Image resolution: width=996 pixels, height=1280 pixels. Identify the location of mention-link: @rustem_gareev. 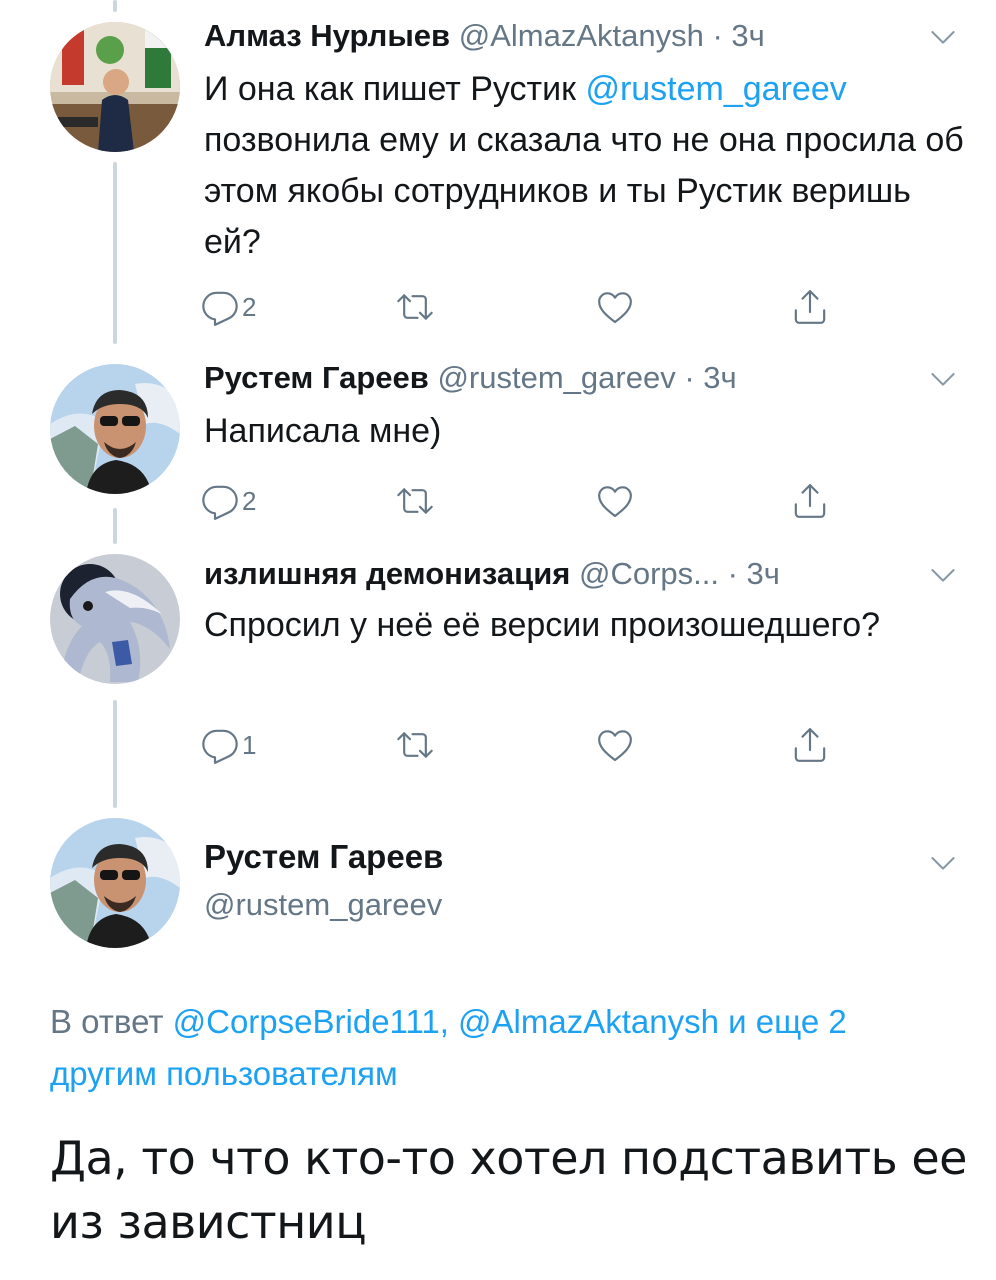
(715, 89).